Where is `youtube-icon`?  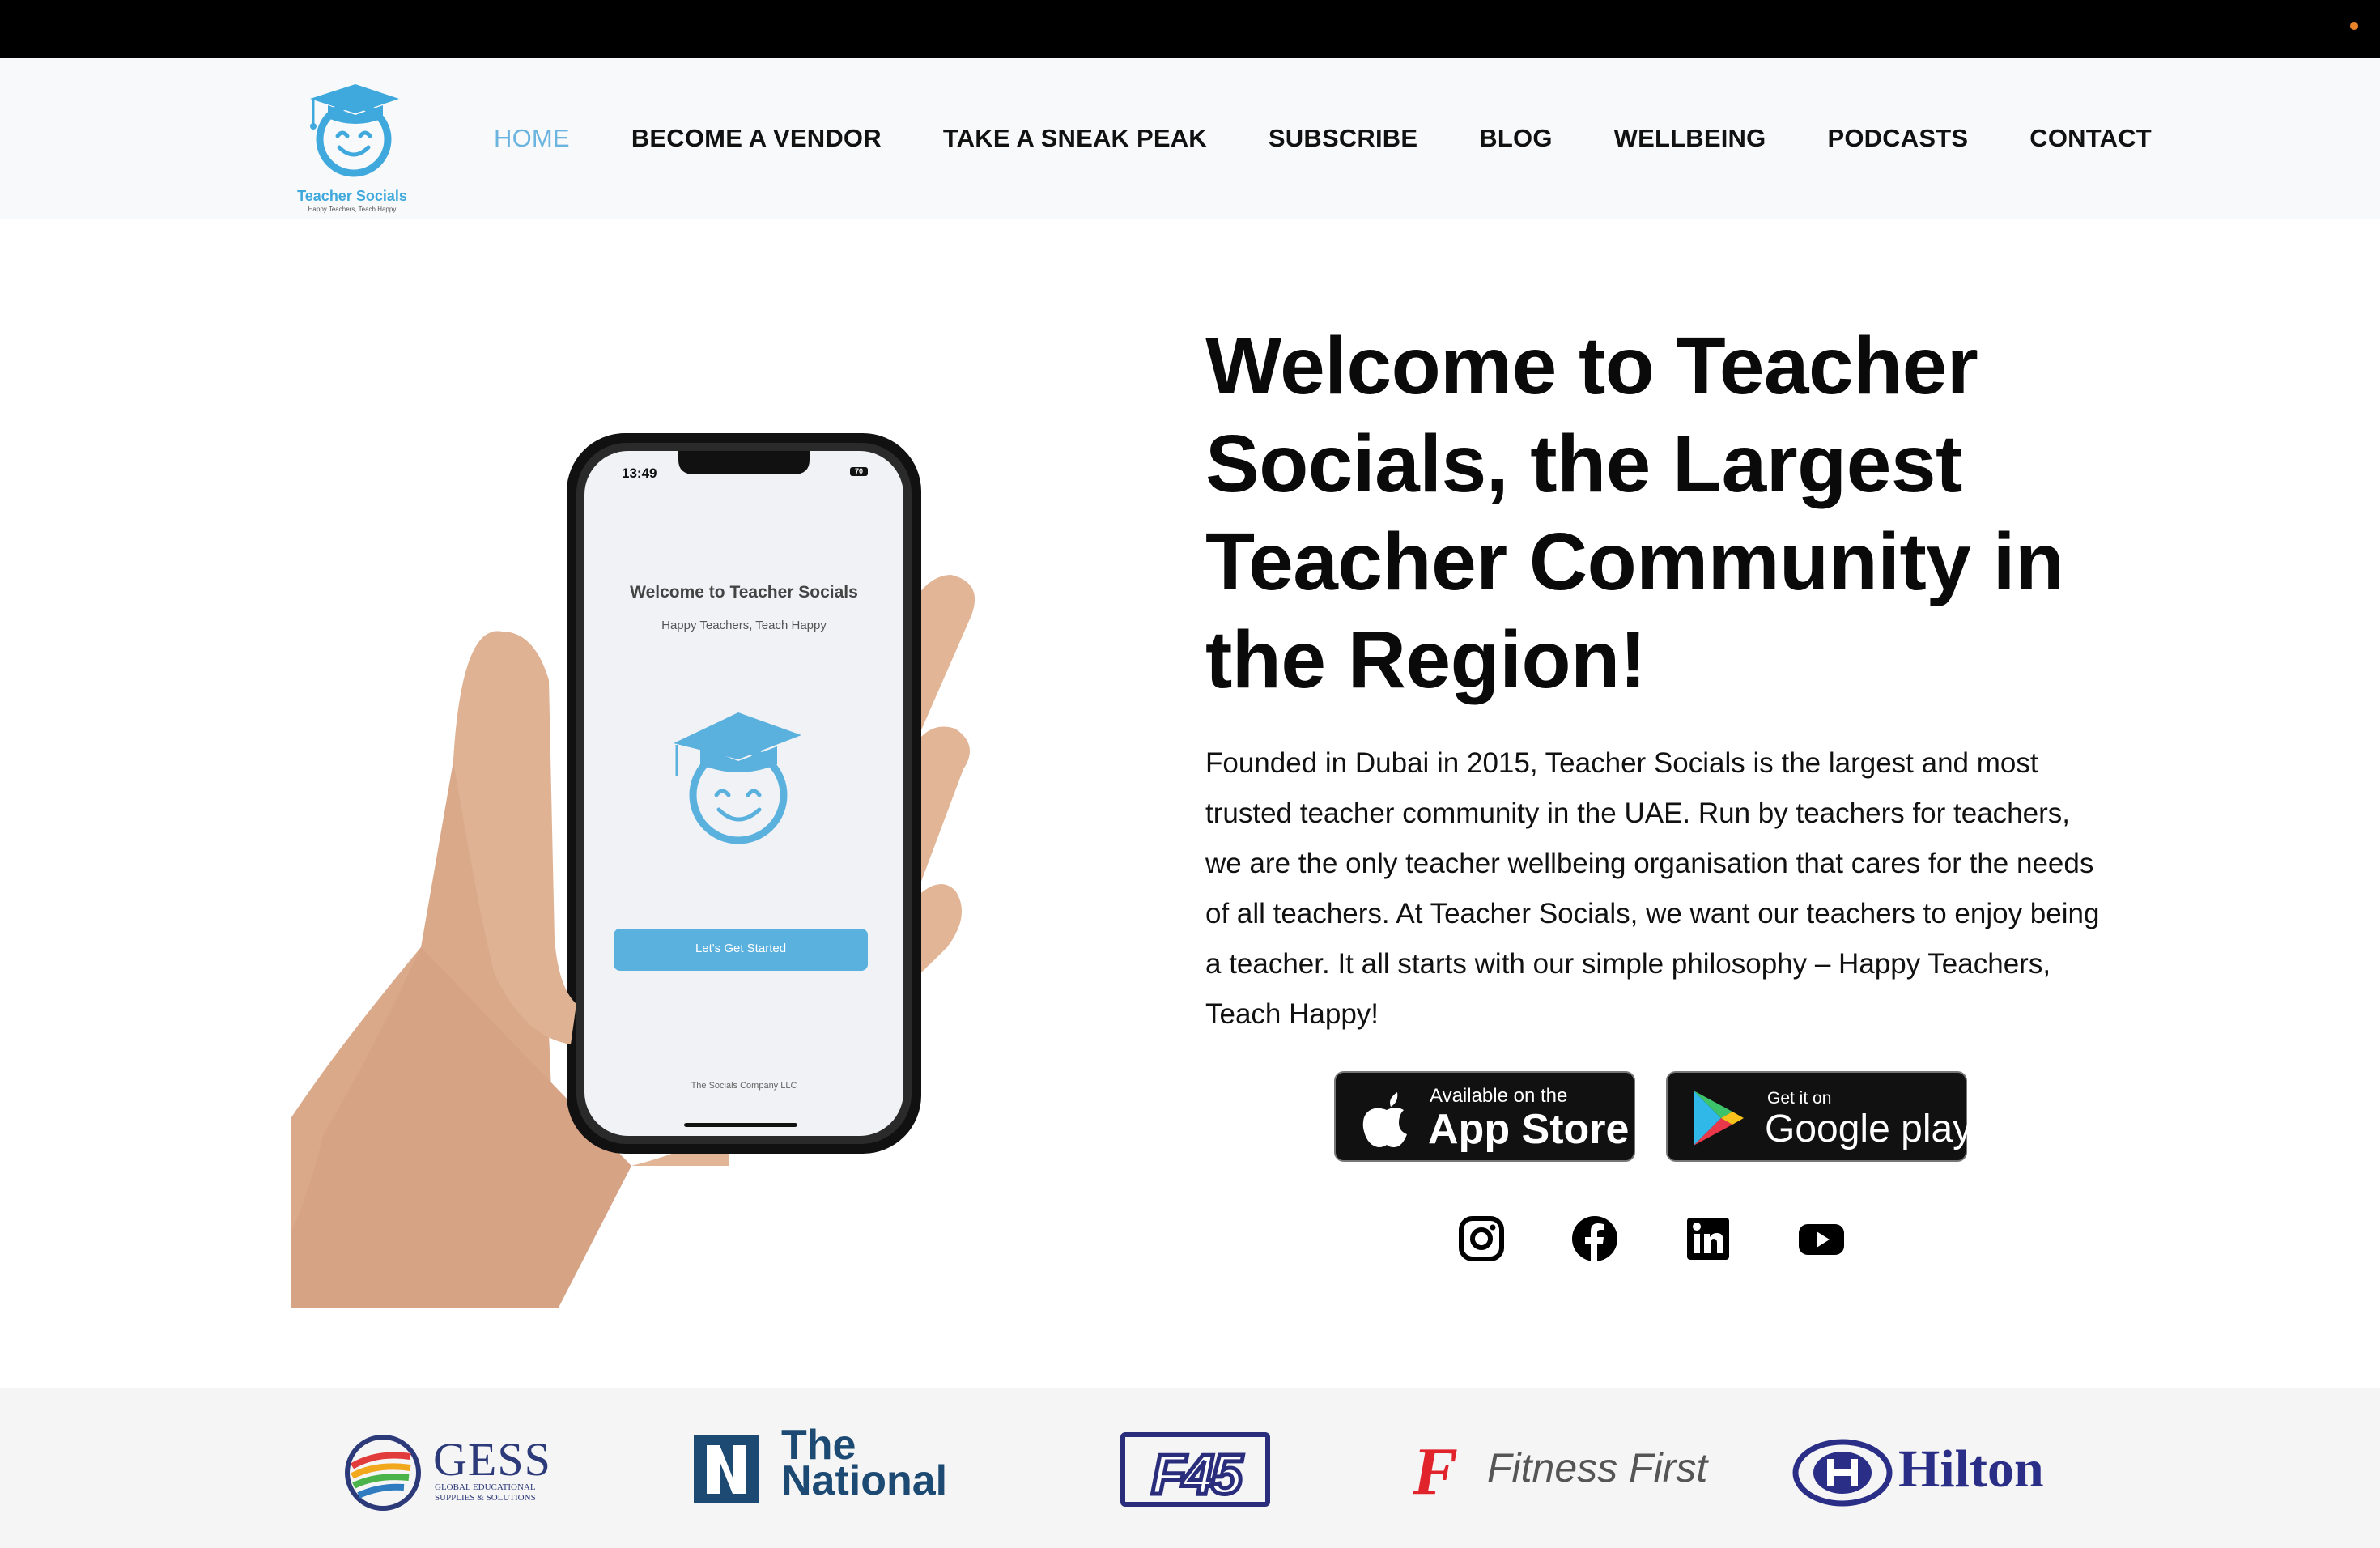 youtube-icon is located at coordinates (1821, 1238).